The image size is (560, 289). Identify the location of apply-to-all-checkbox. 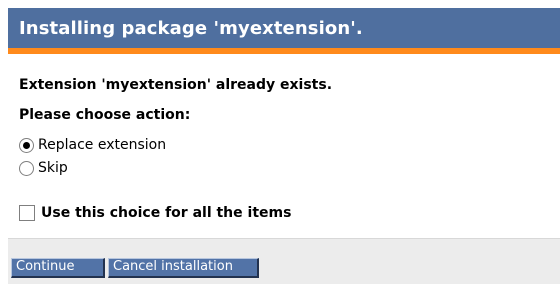
(27, 213).